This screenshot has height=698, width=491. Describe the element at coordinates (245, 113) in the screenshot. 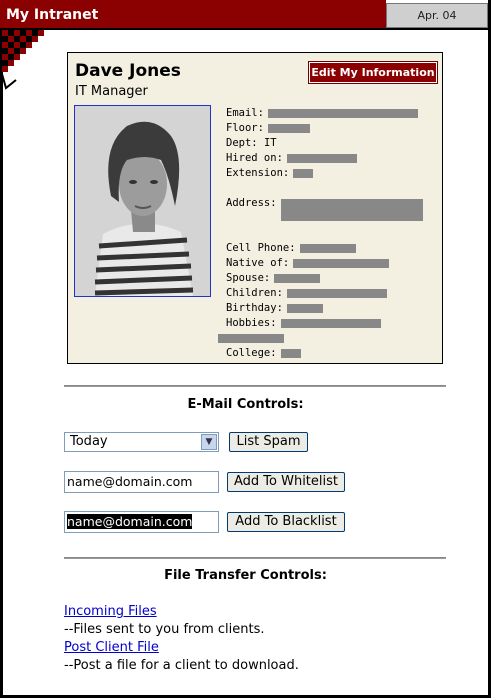

I see `detail-label: Email:` at that location.